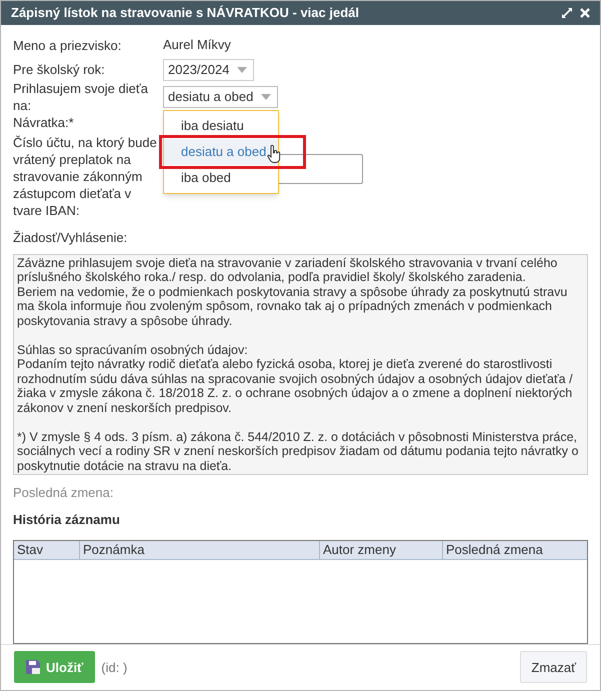 This screenshot has height=691, width=601. I want to click on select-field: 2023/2024, so click(208, 69).